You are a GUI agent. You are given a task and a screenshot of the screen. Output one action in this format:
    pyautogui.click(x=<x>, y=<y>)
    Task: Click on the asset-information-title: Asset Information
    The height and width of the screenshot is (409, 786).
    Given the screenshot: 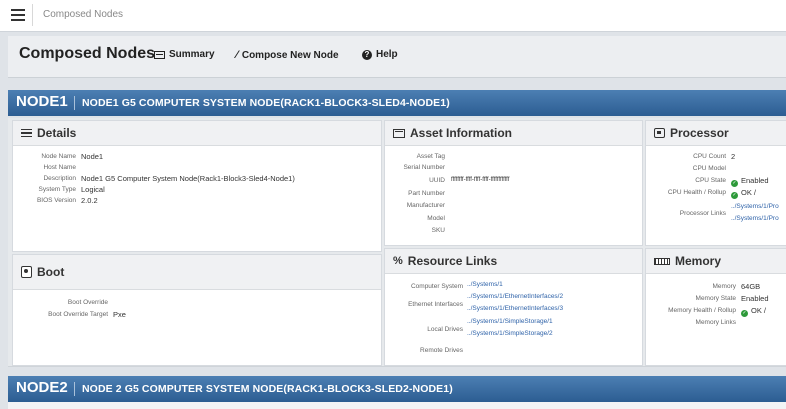 What is the action you would take?
    pyautogui.click(x=461, y=133)
    